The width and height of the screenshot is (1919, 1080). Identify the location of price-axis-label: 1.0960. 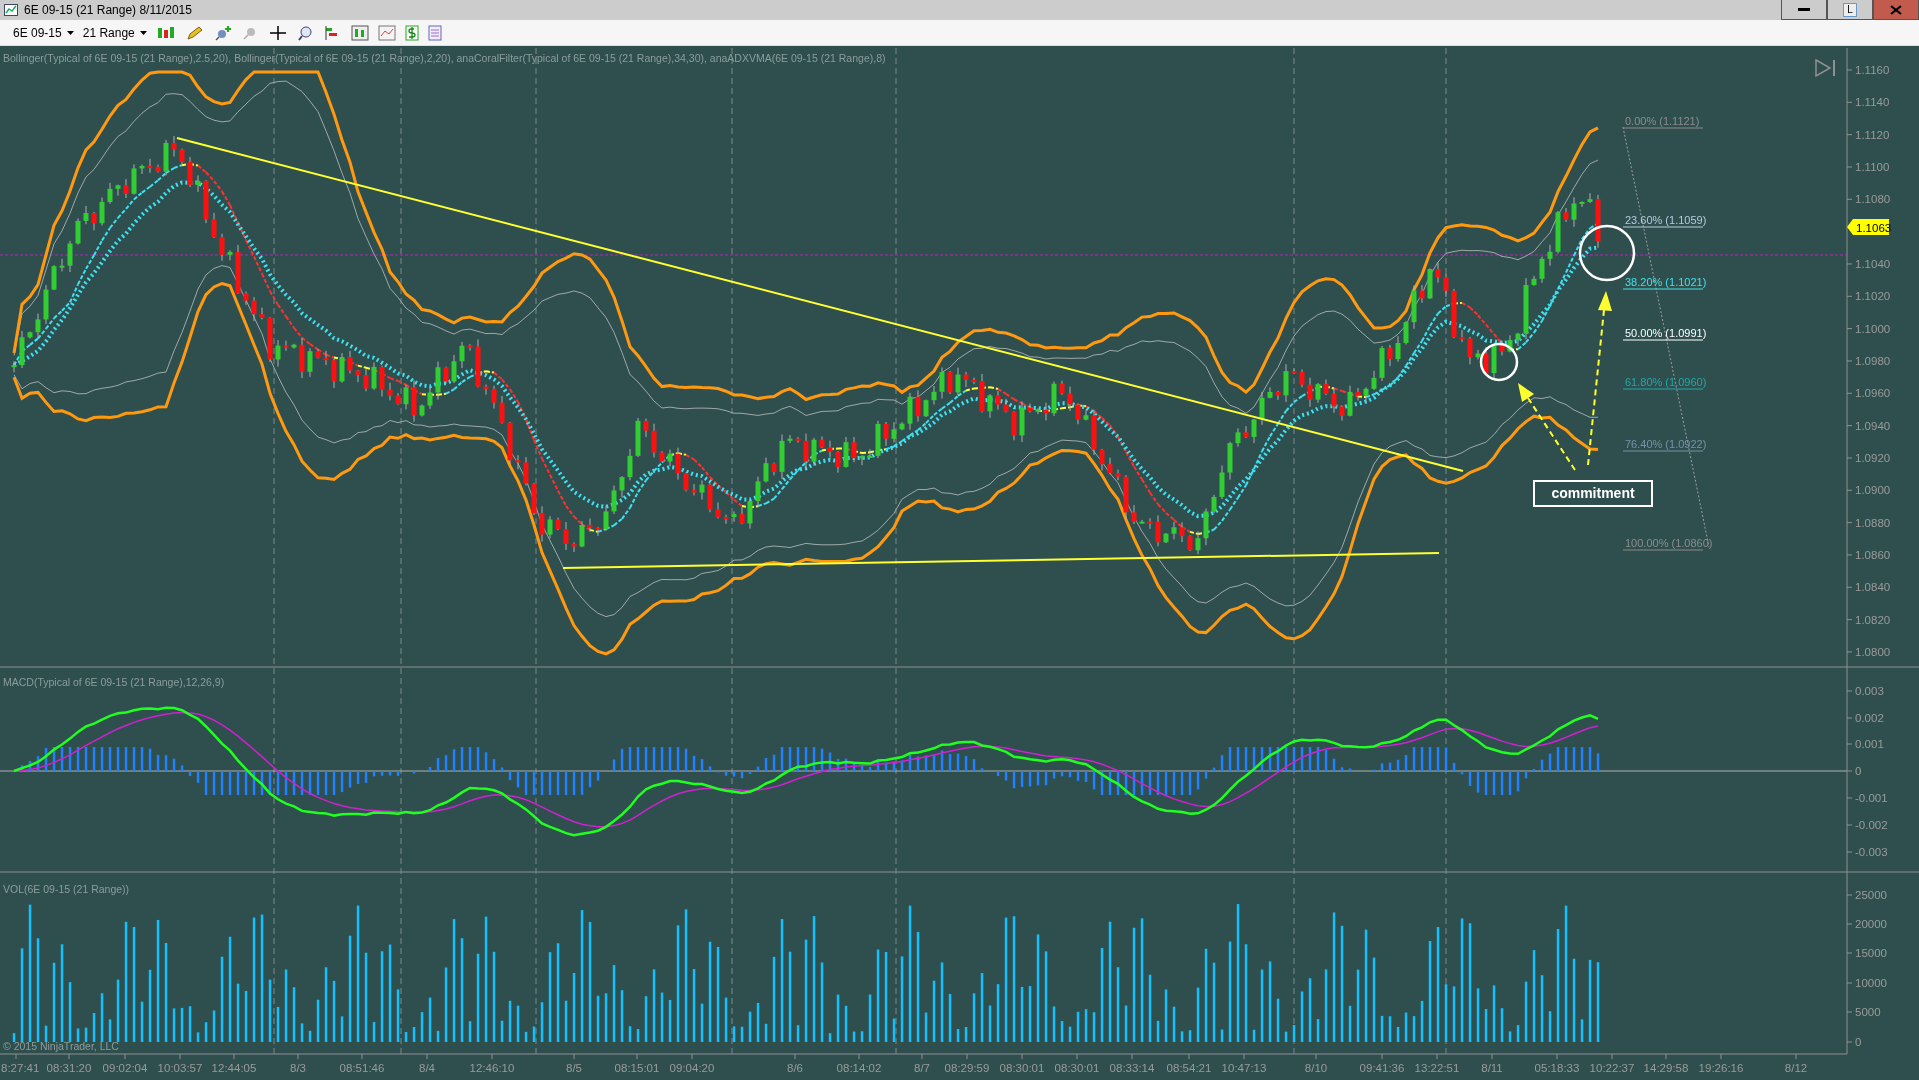
(1873, 393).